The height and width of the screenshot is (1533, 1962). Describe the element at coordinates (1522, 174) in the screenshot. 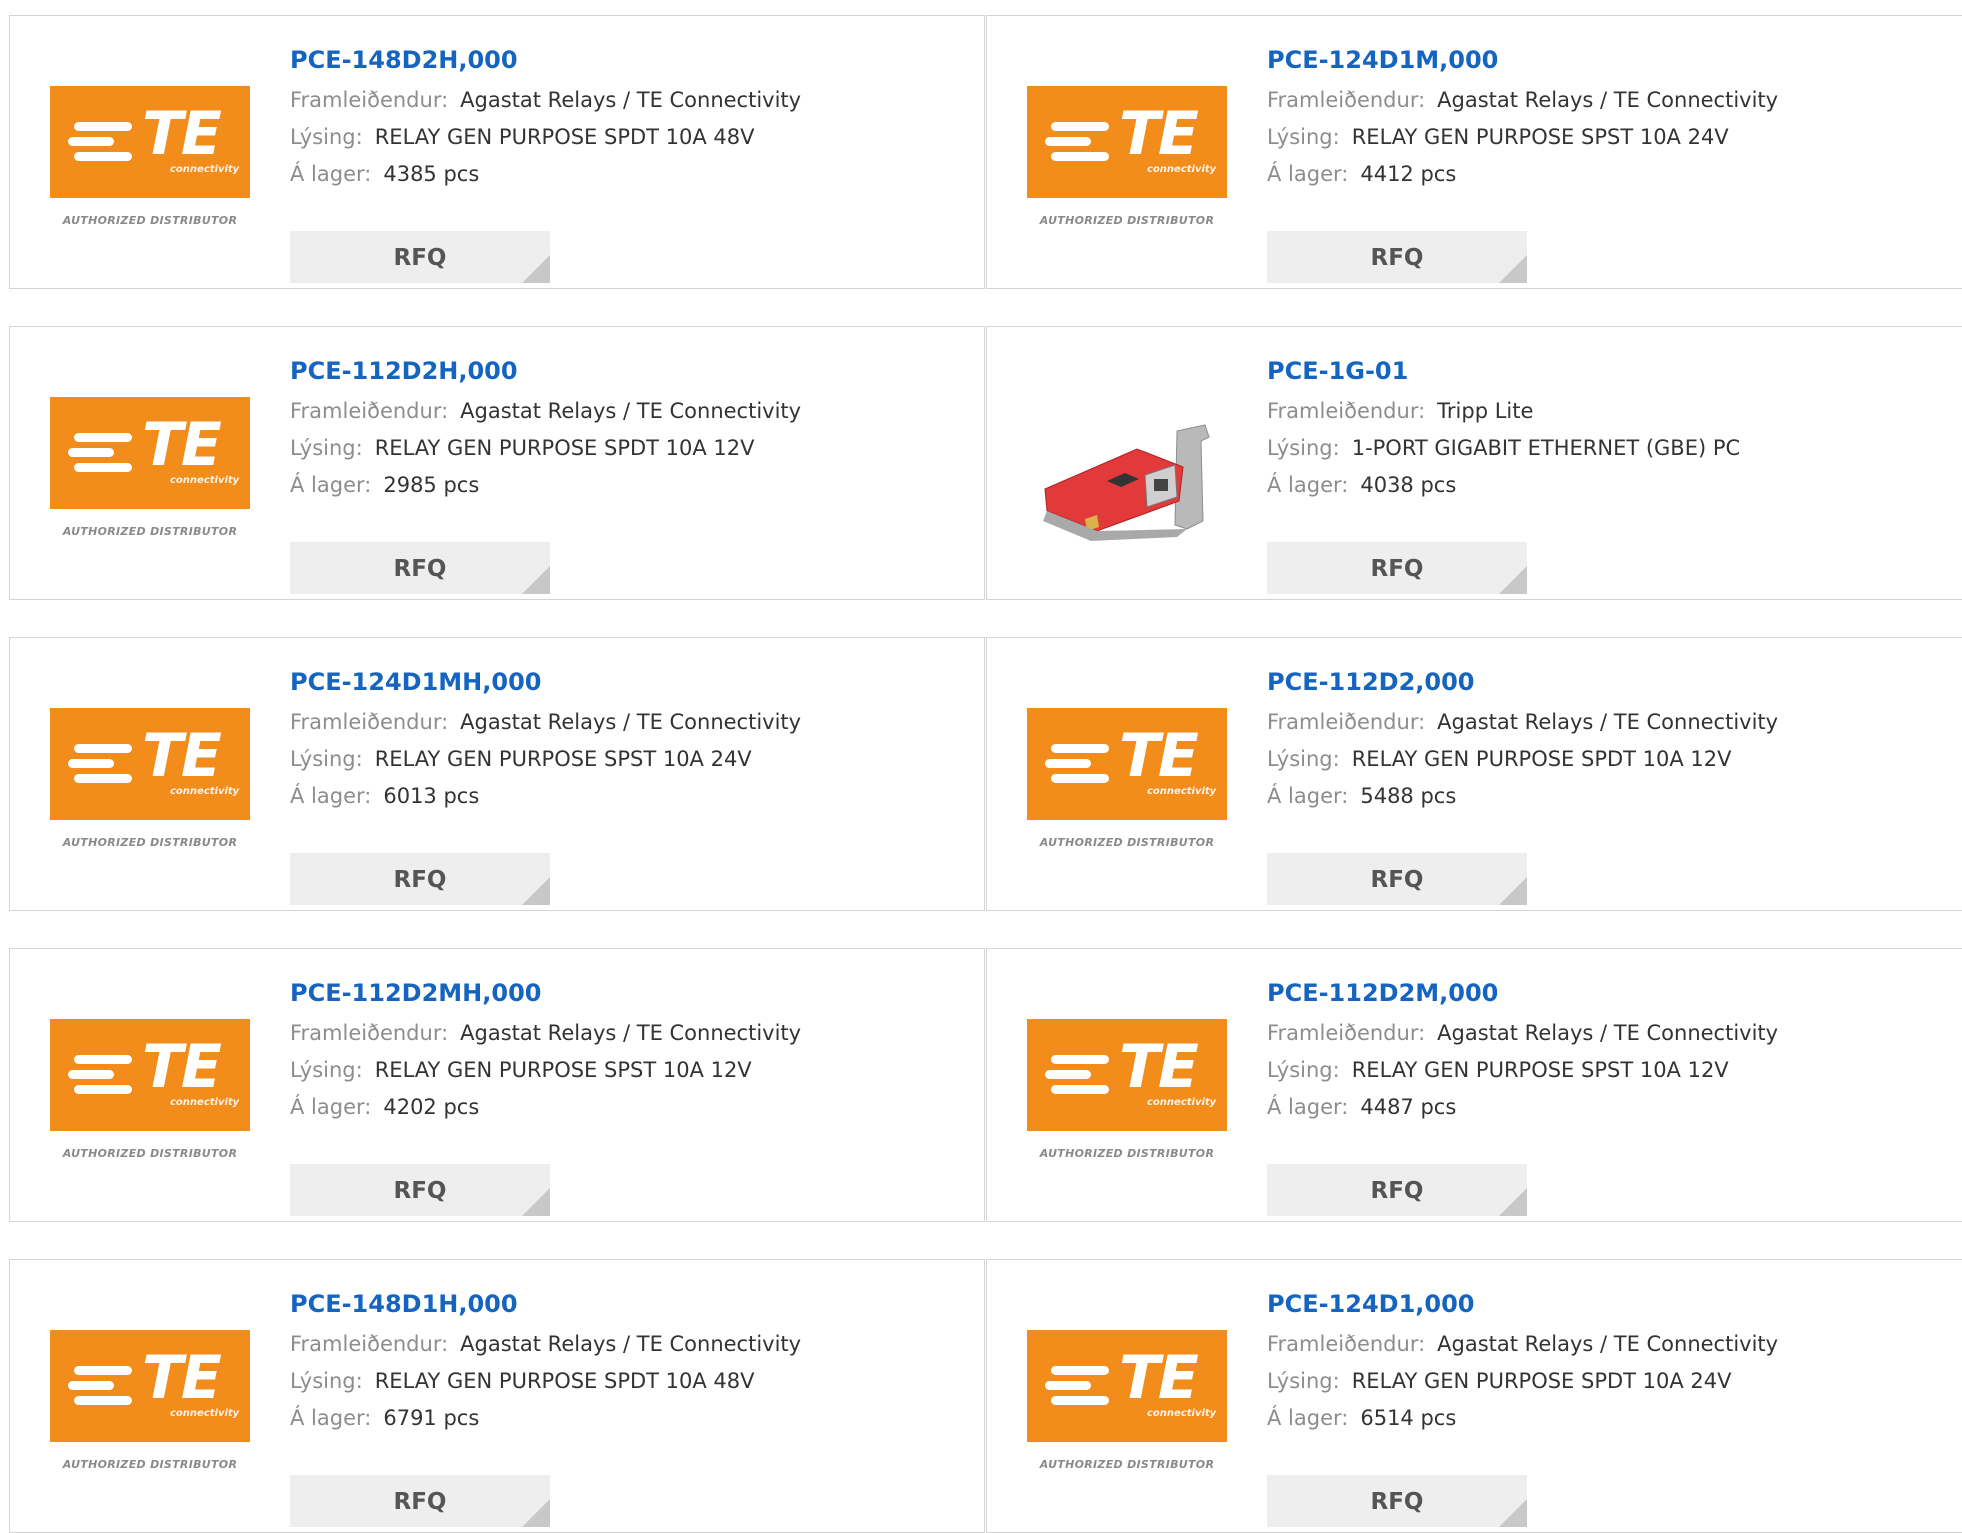

I see `stock-row: Á lager: 4412 pcs` at that location.